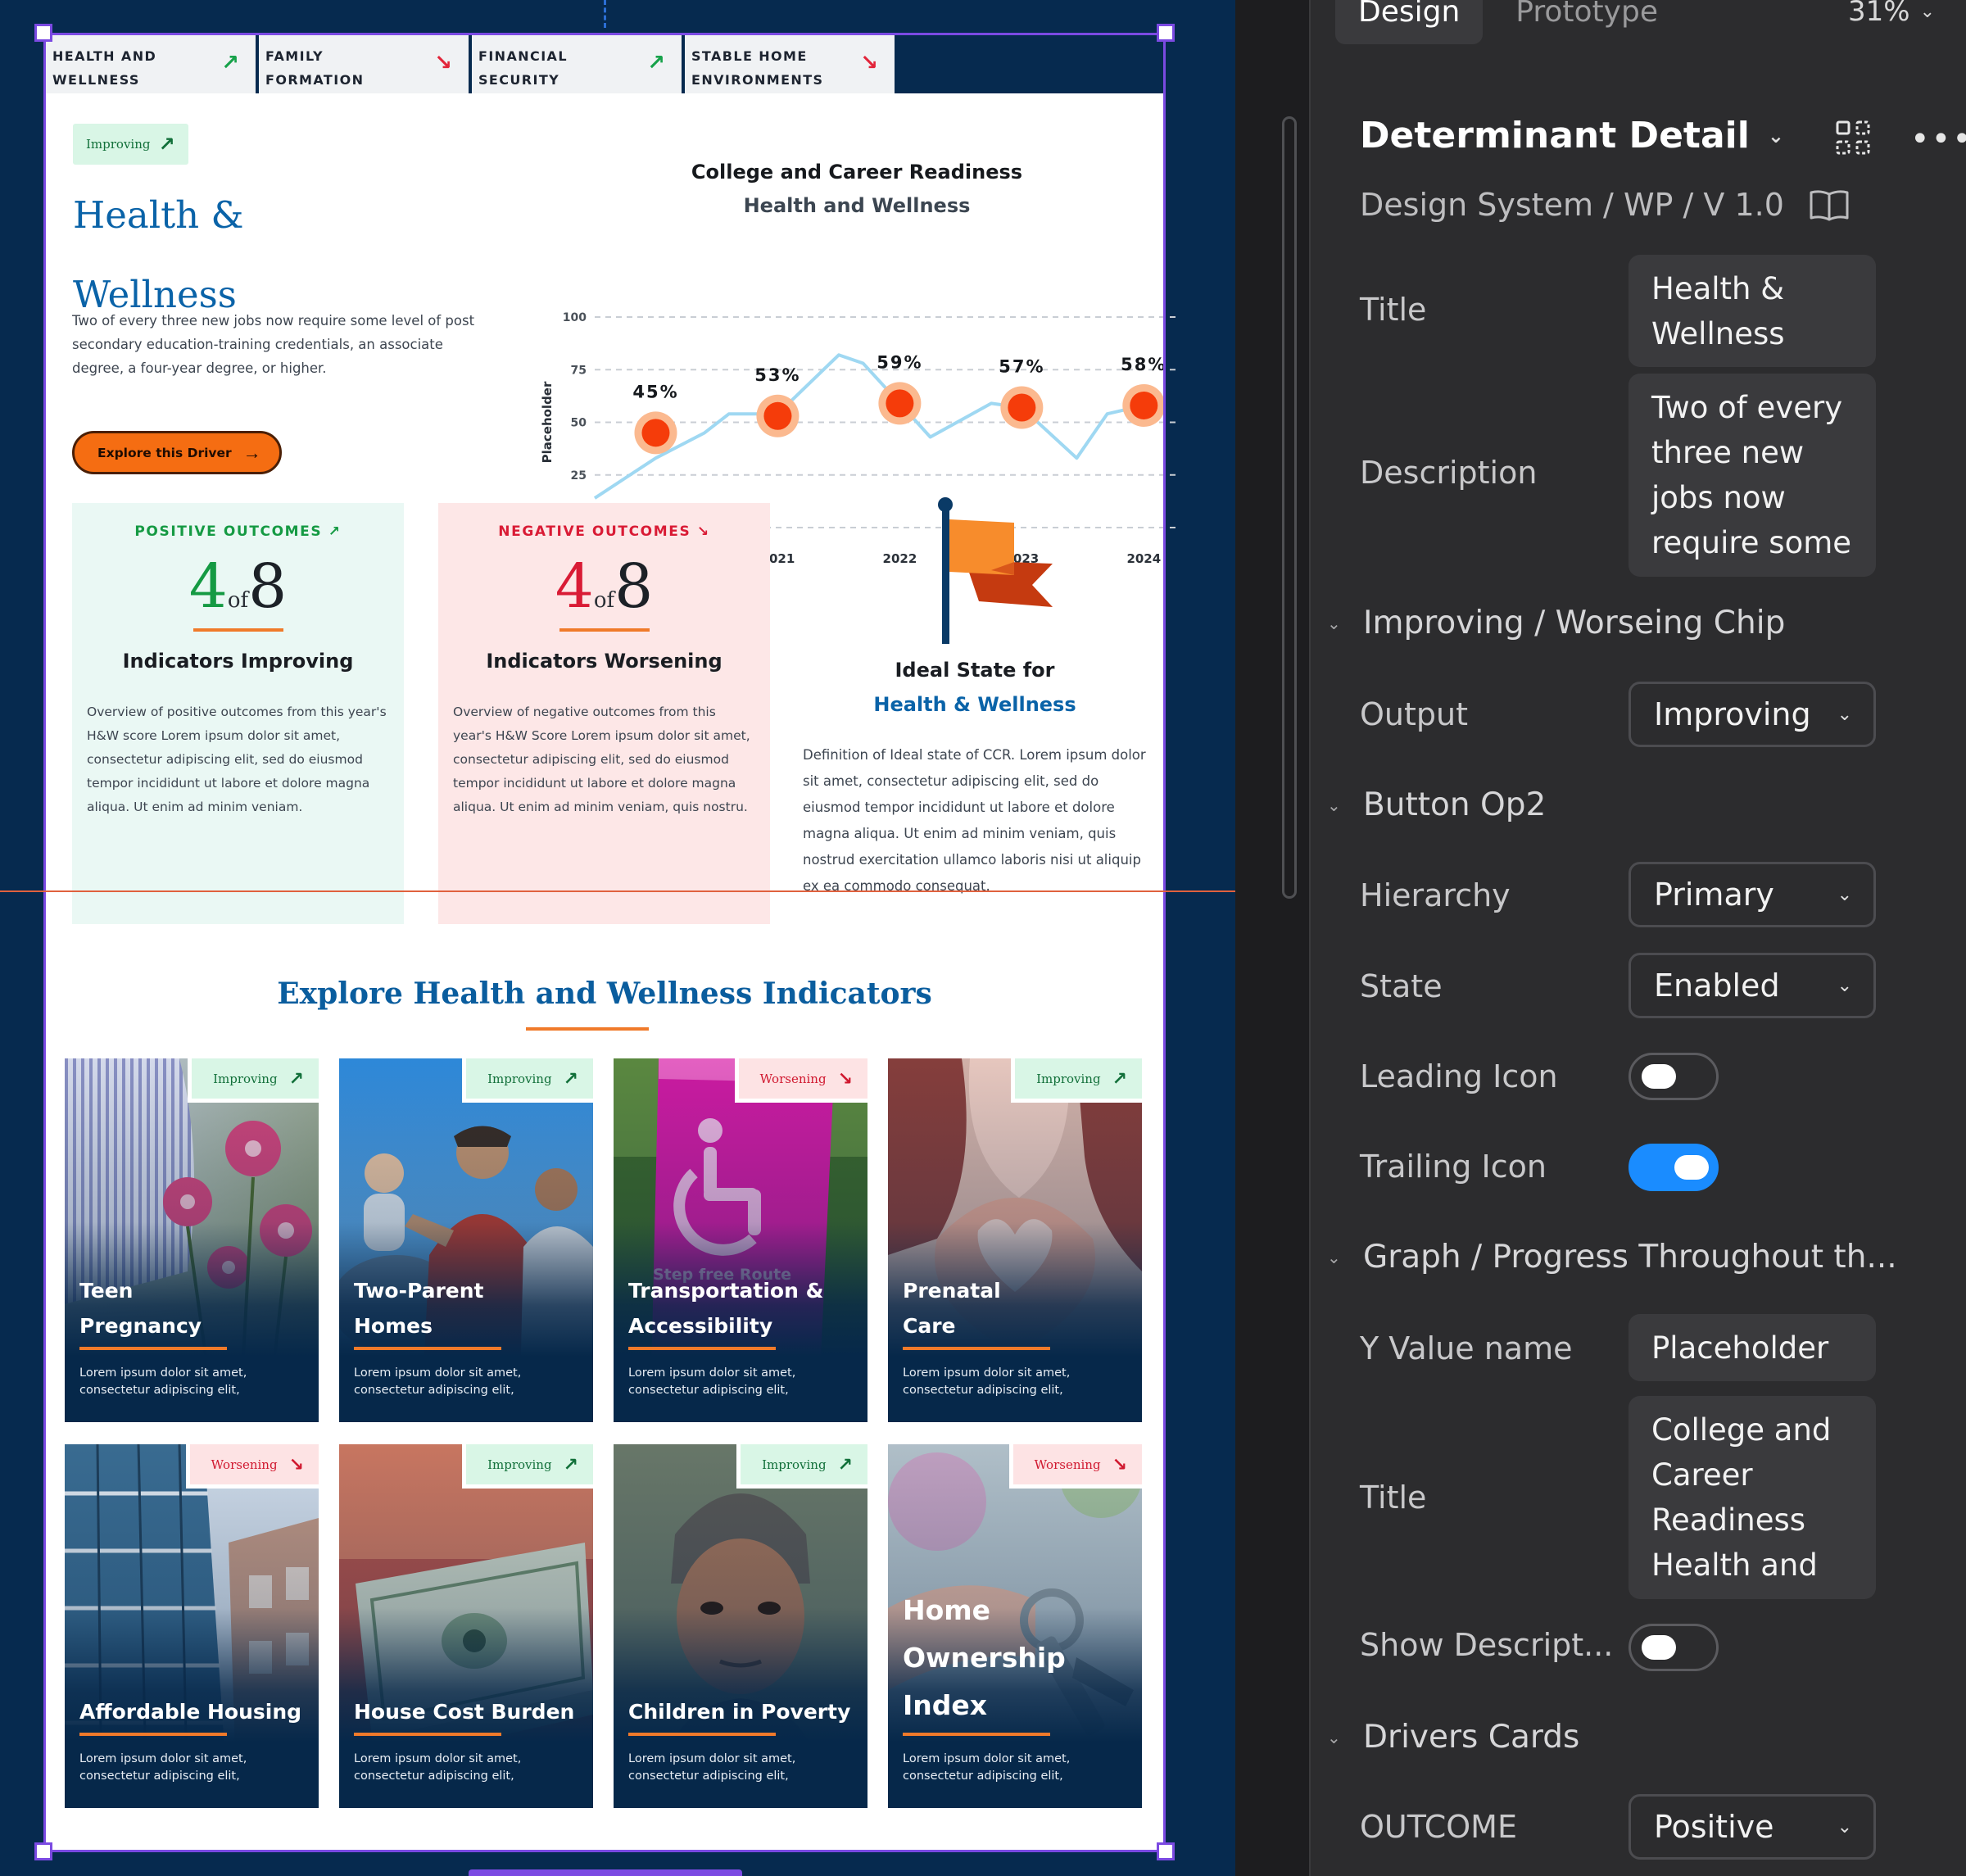 Image resolution: width=1966 pixels, height=1876 pixels. Describe the element at coordinates (1414, 714) in the screenshot. I see `output-label: Output` at that location.